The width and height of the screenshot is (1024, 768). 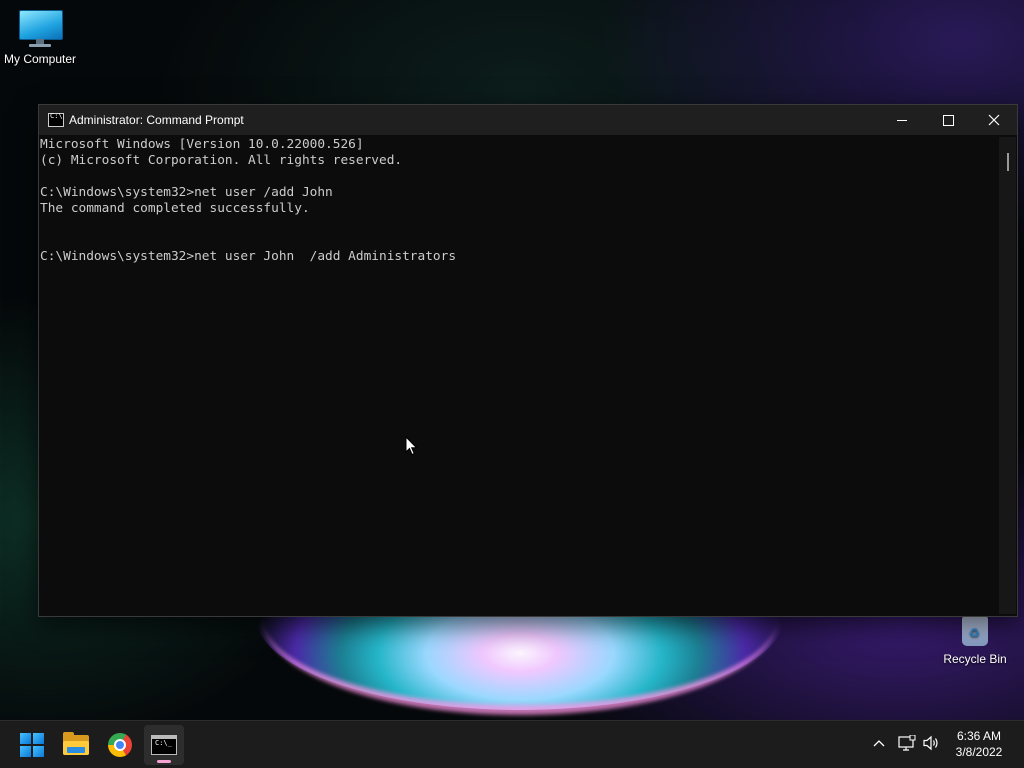 I want to click on chevron-up-icon, so click(x=879, y=743).